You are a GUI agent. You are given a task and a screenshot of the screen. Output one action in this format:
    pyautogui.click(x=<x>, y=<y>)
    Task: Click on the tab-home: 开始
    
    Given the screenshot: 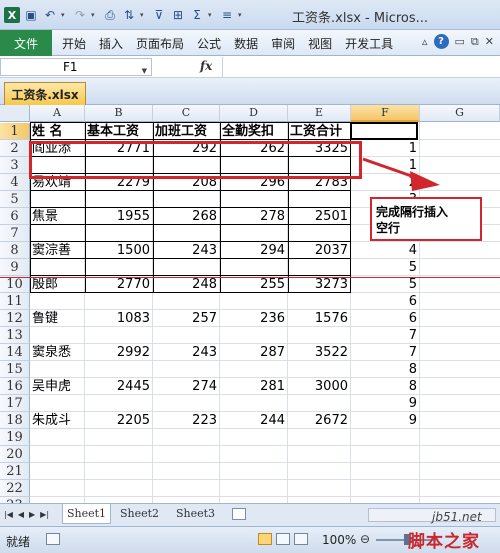 What is the action you would take?
    pyautogui.click(x=74, y=43)
    